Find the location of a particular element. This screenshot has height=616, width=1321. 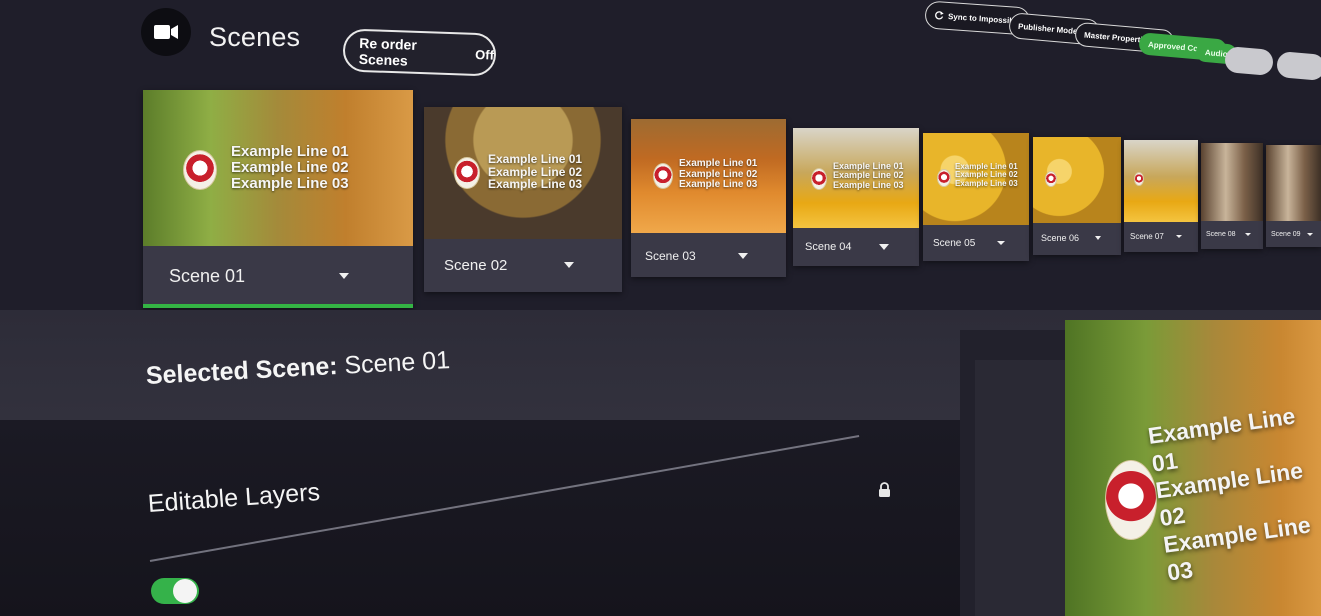

selected-scene-name: Scene 01 is located at coordinates (397, 363).